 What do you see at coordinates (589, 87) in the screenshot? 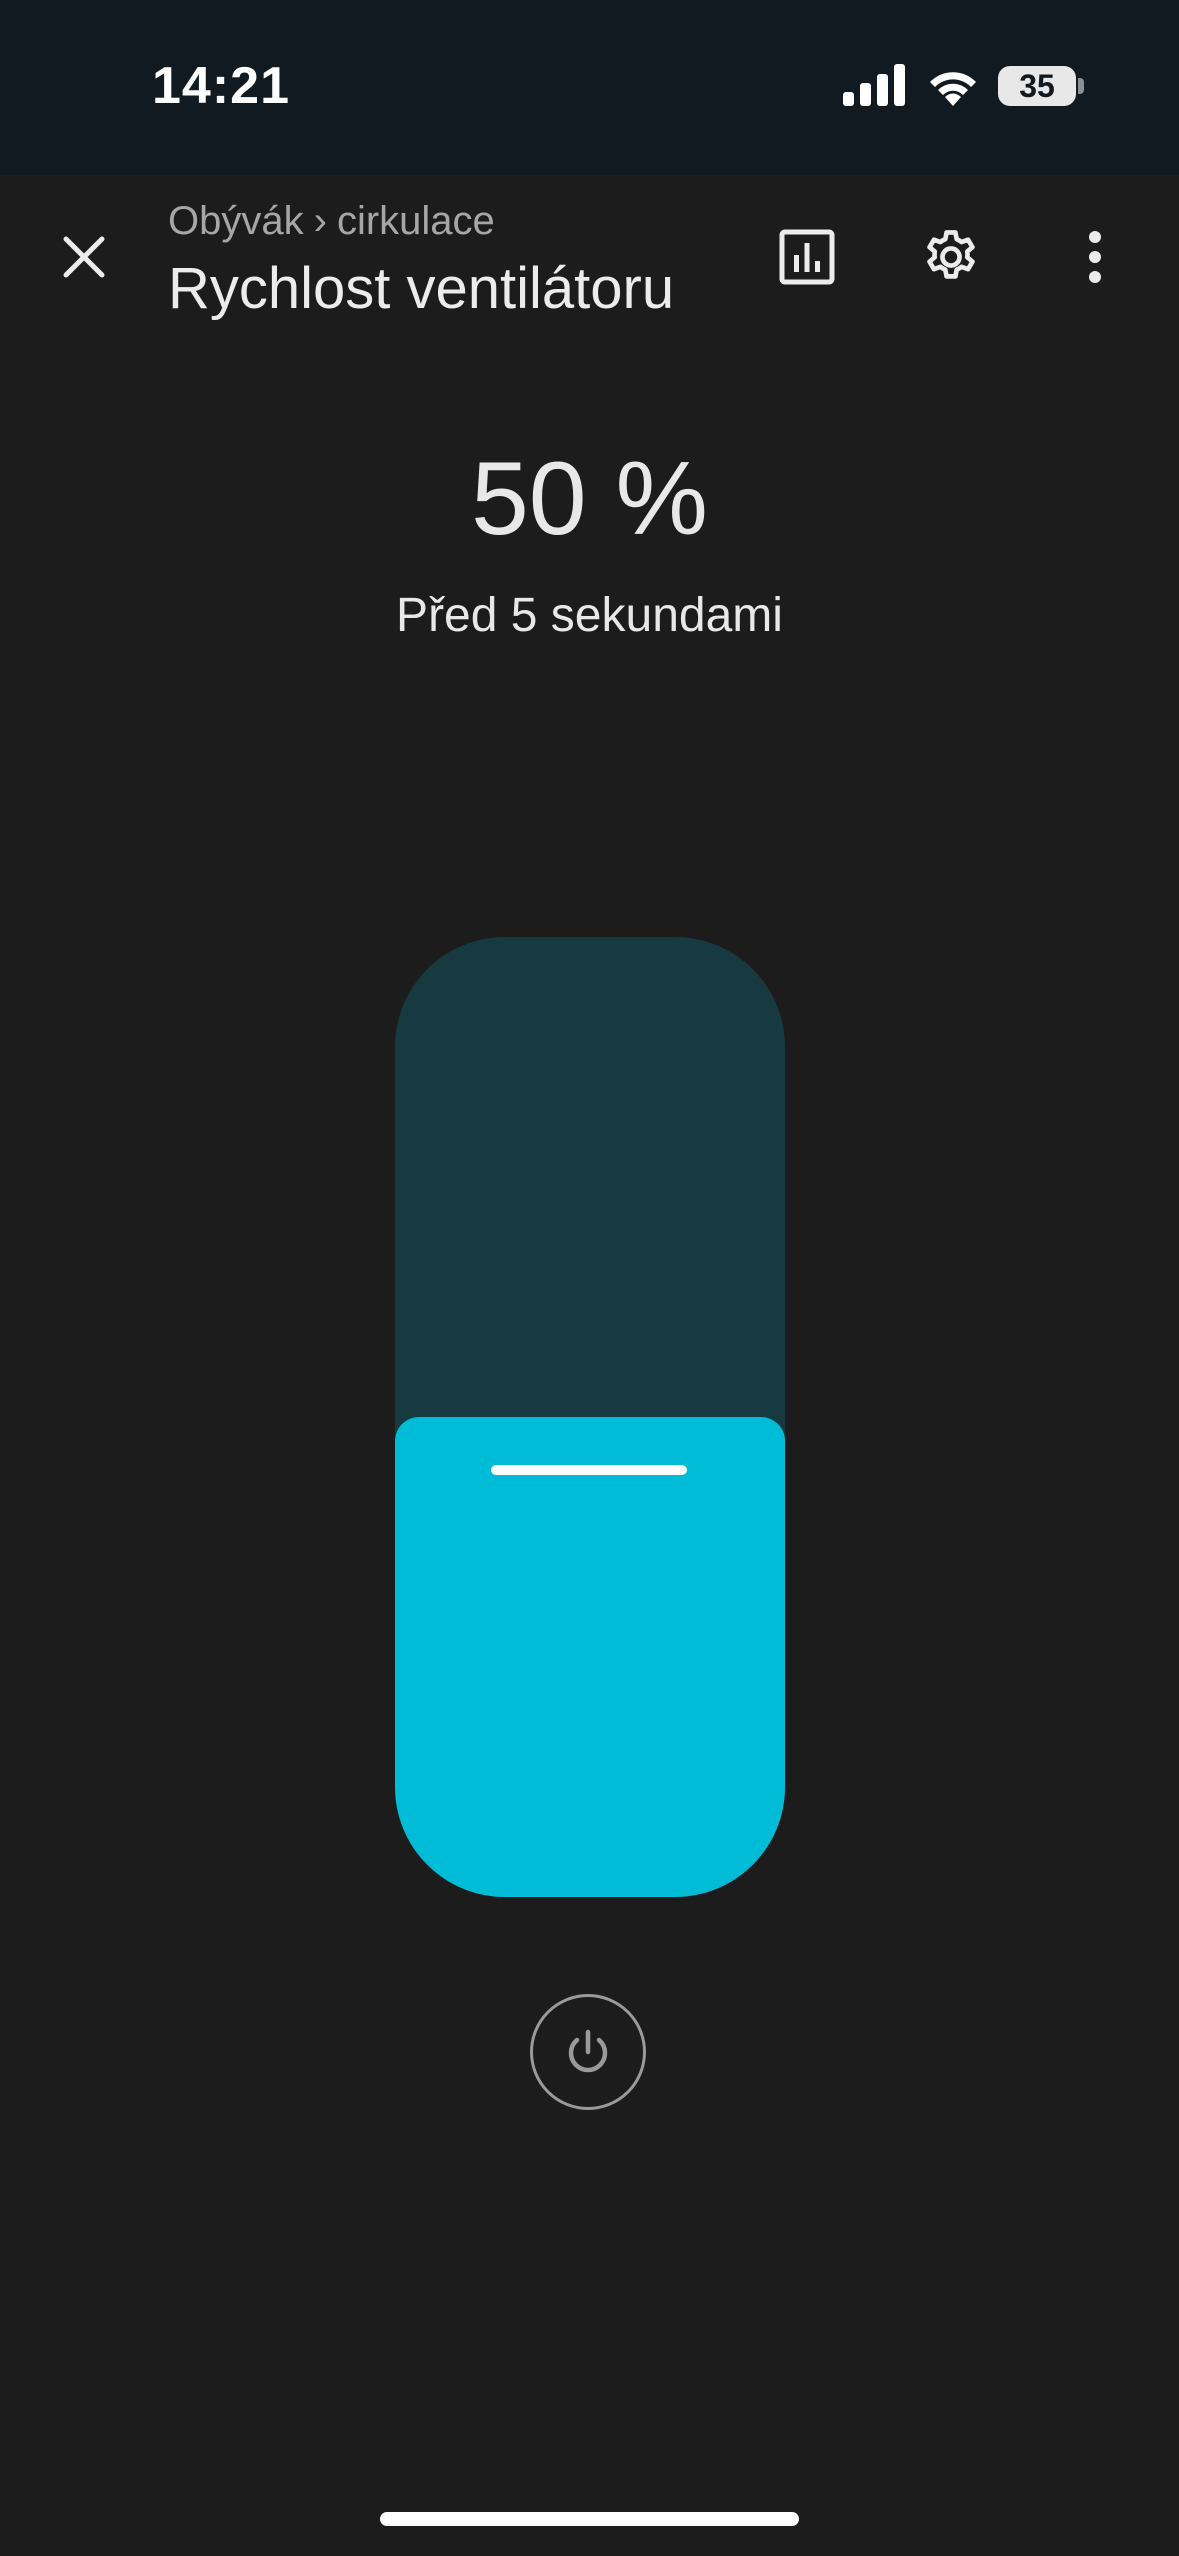
I see `status-bar: 14:21 35` at bounding box center [589, 87].